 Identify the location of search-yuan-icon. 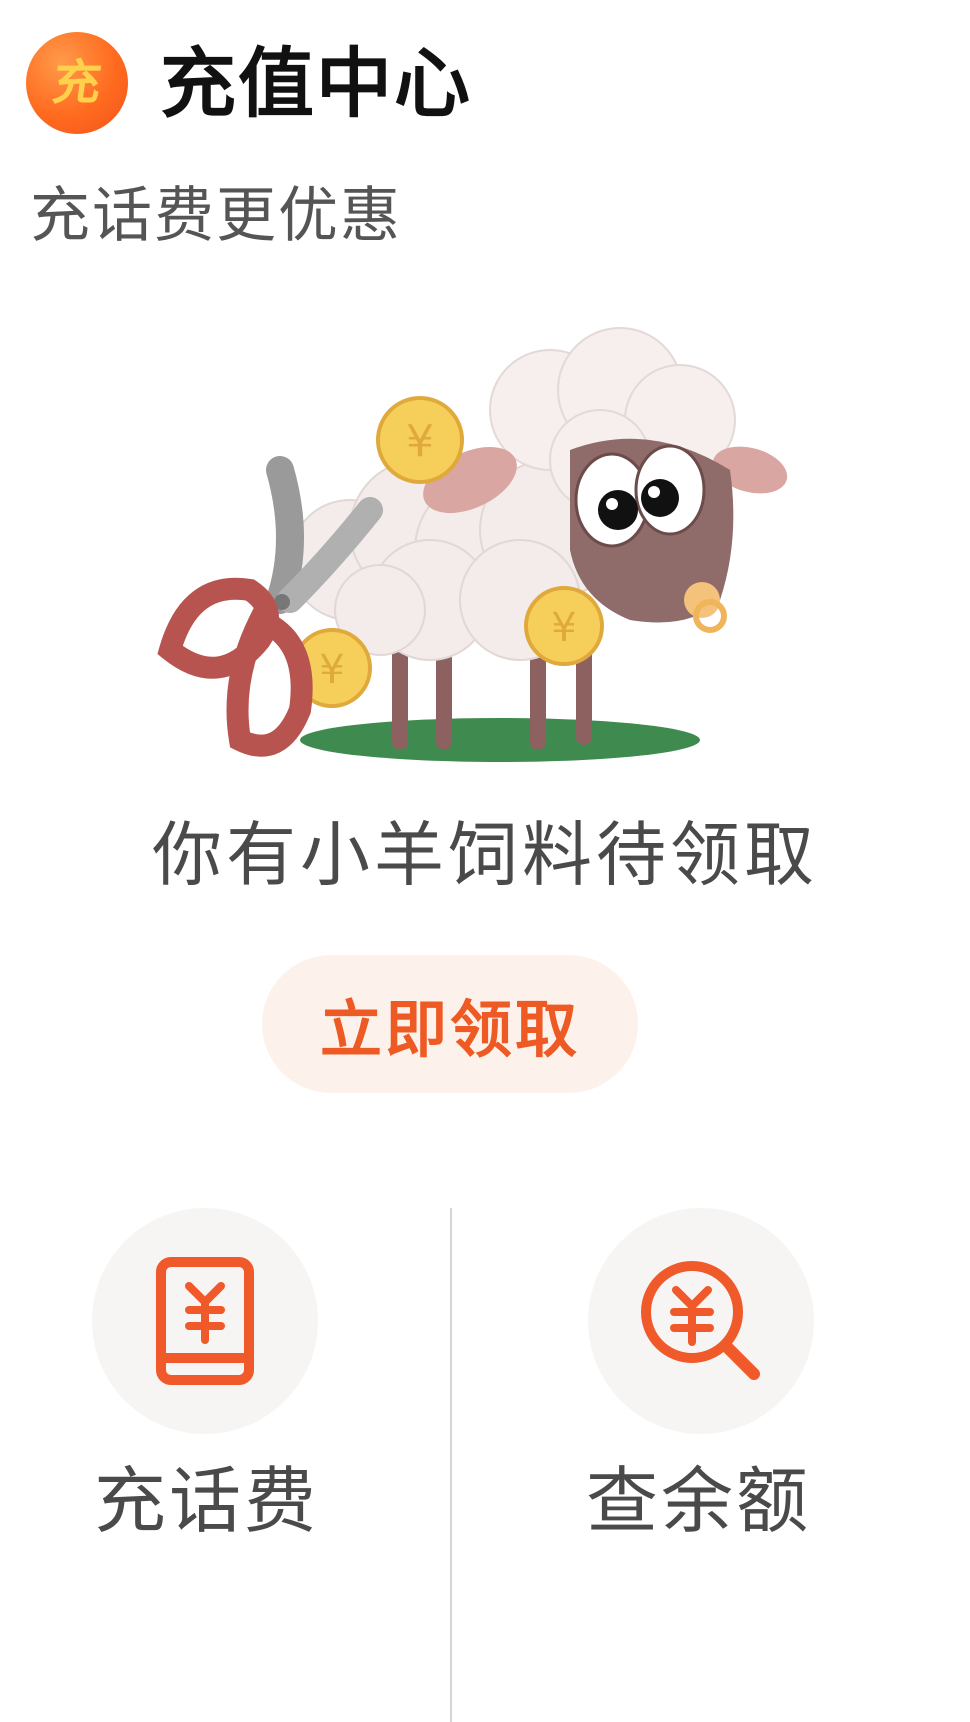
(700, 1320).